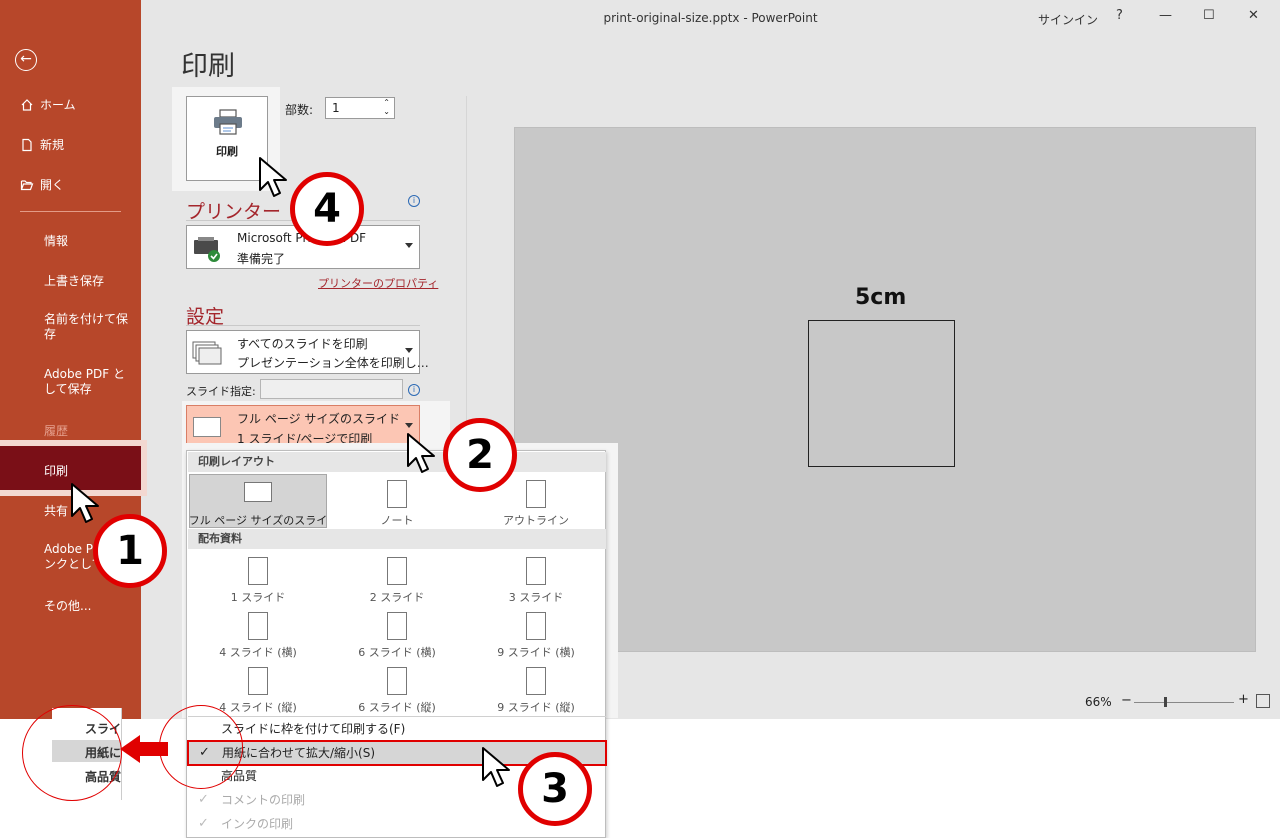 The height and width of the screenshot is (838, 1280). What do you see at coordinates (1209, 15) in the screenshot?
I see `maximize-button: ☐` at bounding box center [1209, 15].